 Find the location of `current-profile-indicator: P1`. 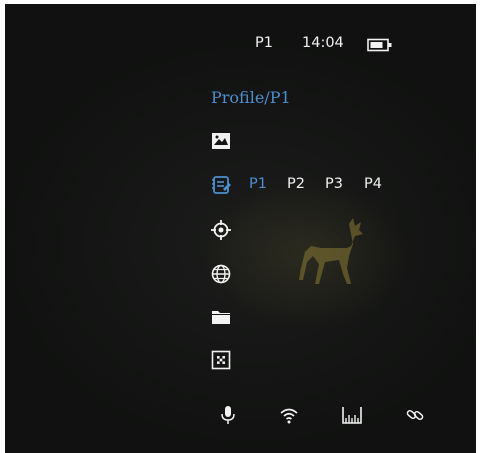

current-profile-indicator: P1 is located at coordinates (264, 43).